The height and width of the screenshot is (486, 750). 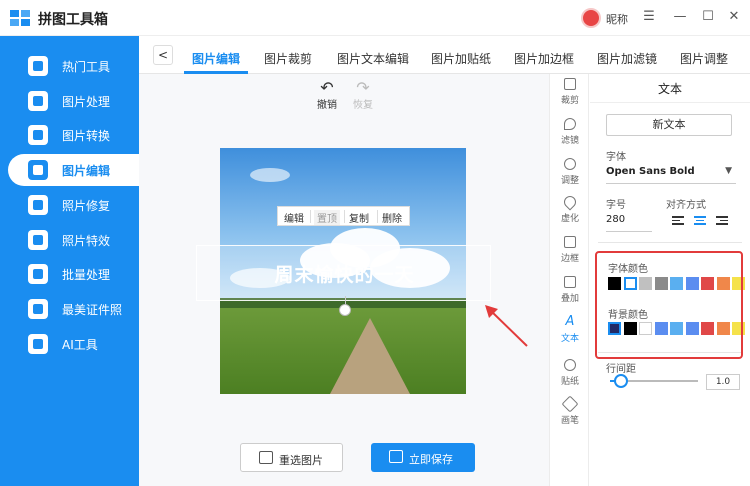 What do you see at coordinates (544, 58) in the screenshot?
I see `tab-image-border: 图片加边框` at bounding box center [544, 58].